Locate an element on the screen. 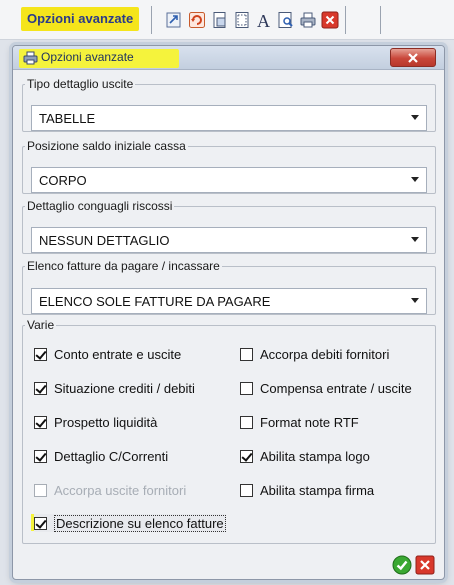  confirm-button is located at coordinates (402, 565).